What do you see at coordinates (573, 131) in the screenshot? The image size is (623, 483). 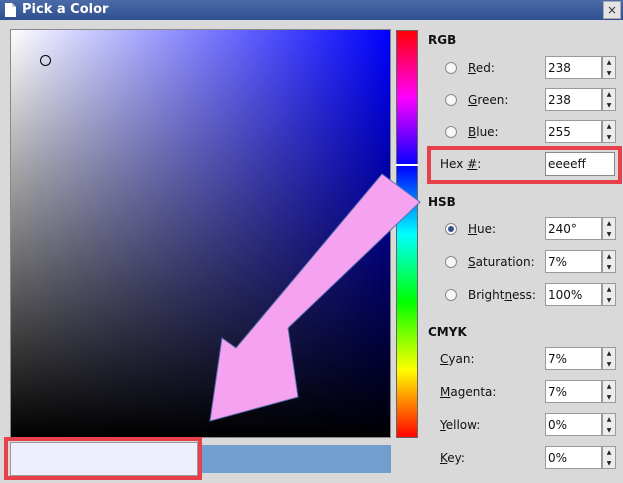 I see `blue-field: 255` at bounding box center [573, 131].